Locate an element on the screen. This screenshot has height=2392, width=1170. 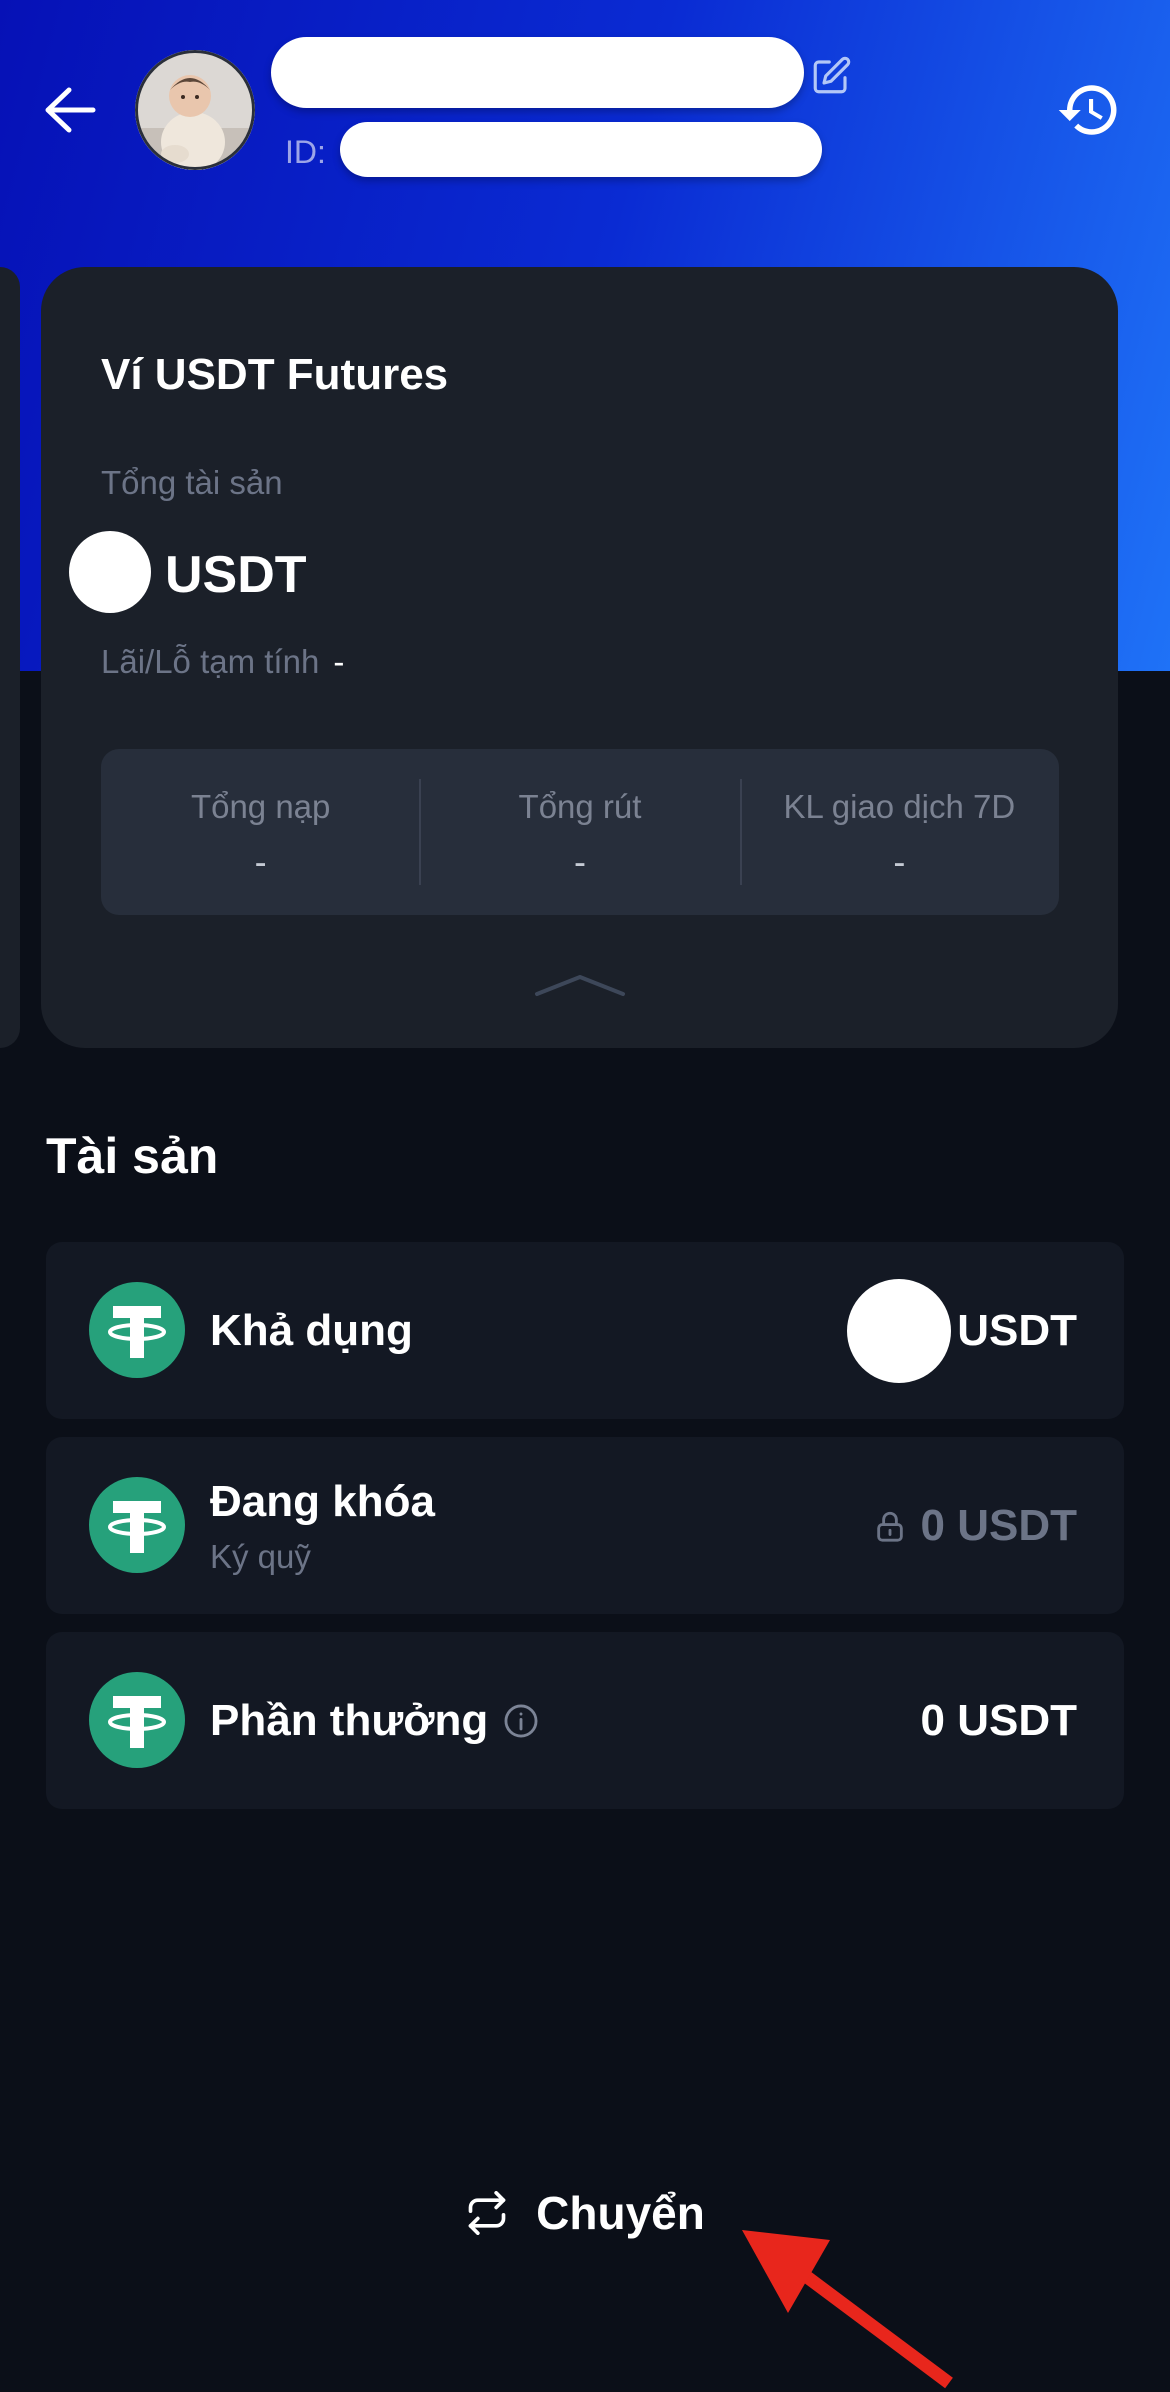
stat-label: KL giao dịch 7D is located at coordinates (899, 806).